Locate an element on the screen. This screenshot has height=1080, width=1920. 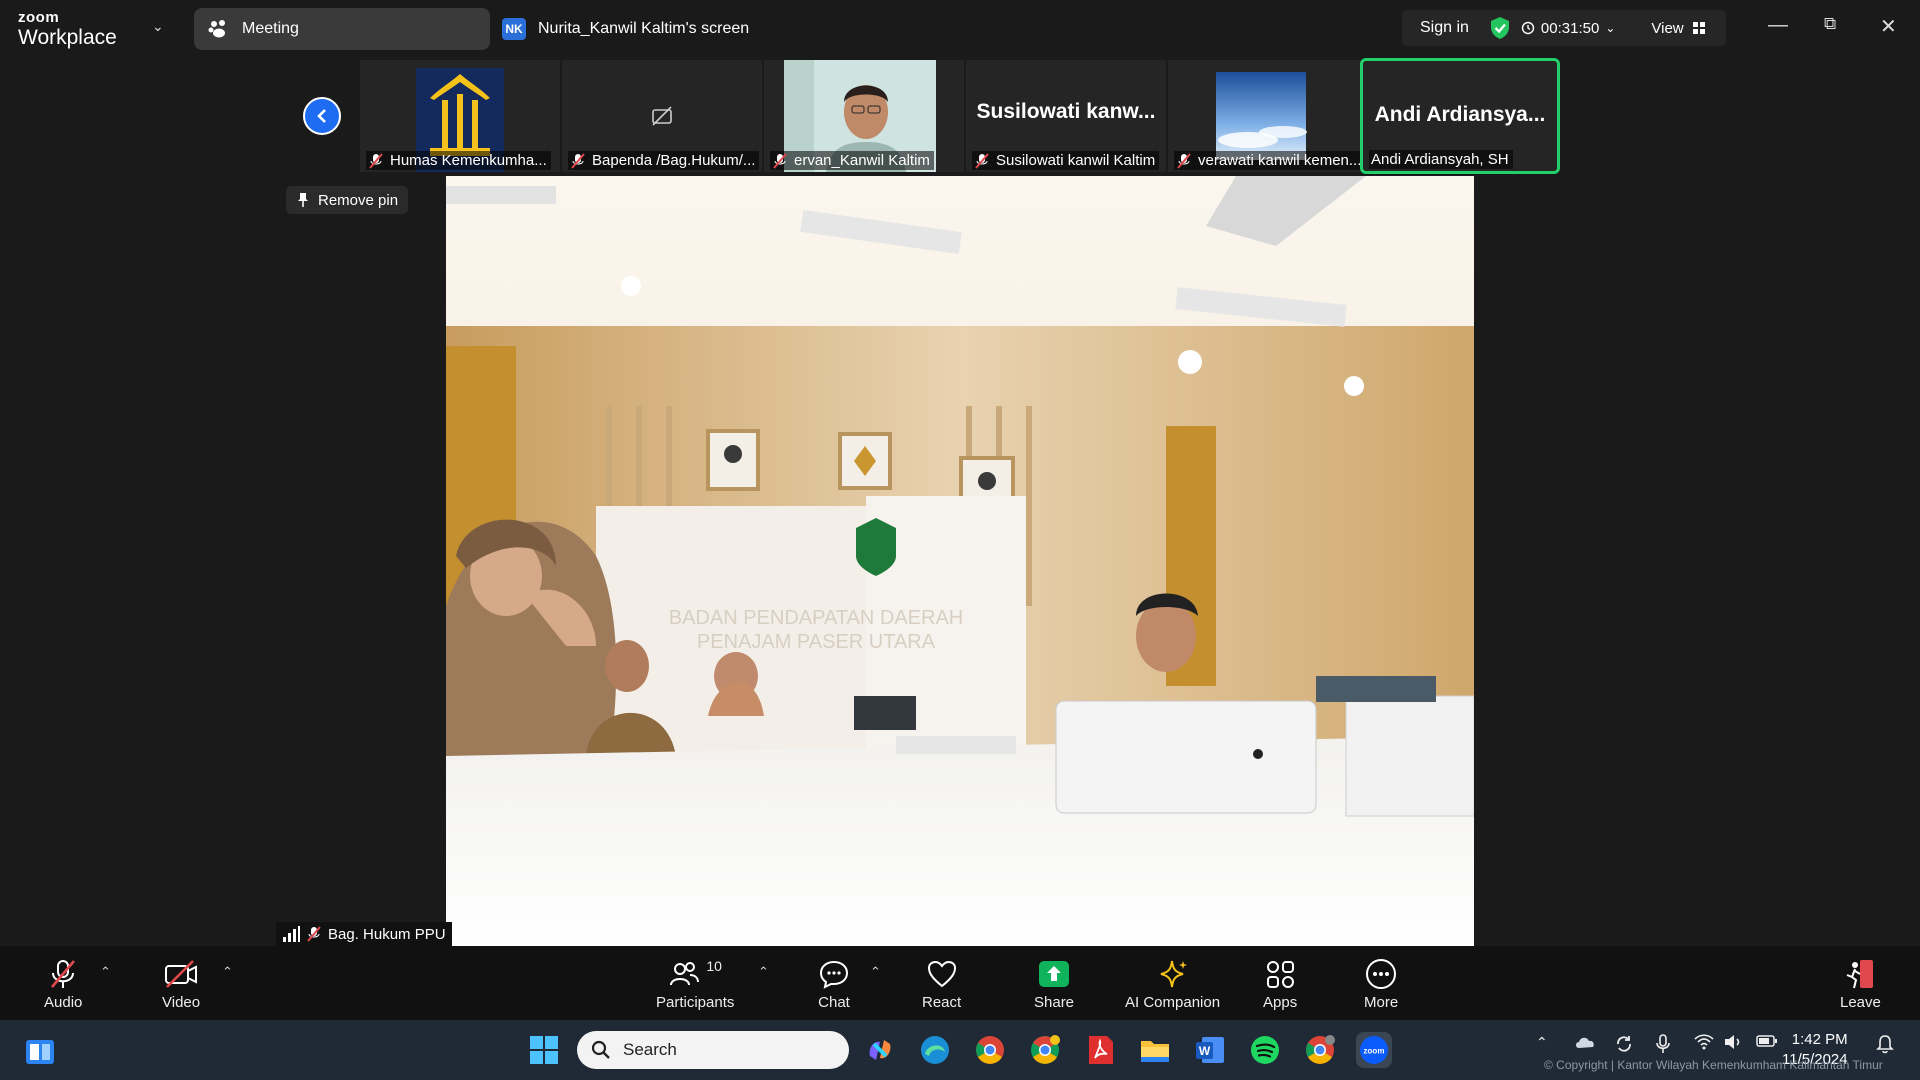
copilot-icon is located at coordinates (880, 1050).